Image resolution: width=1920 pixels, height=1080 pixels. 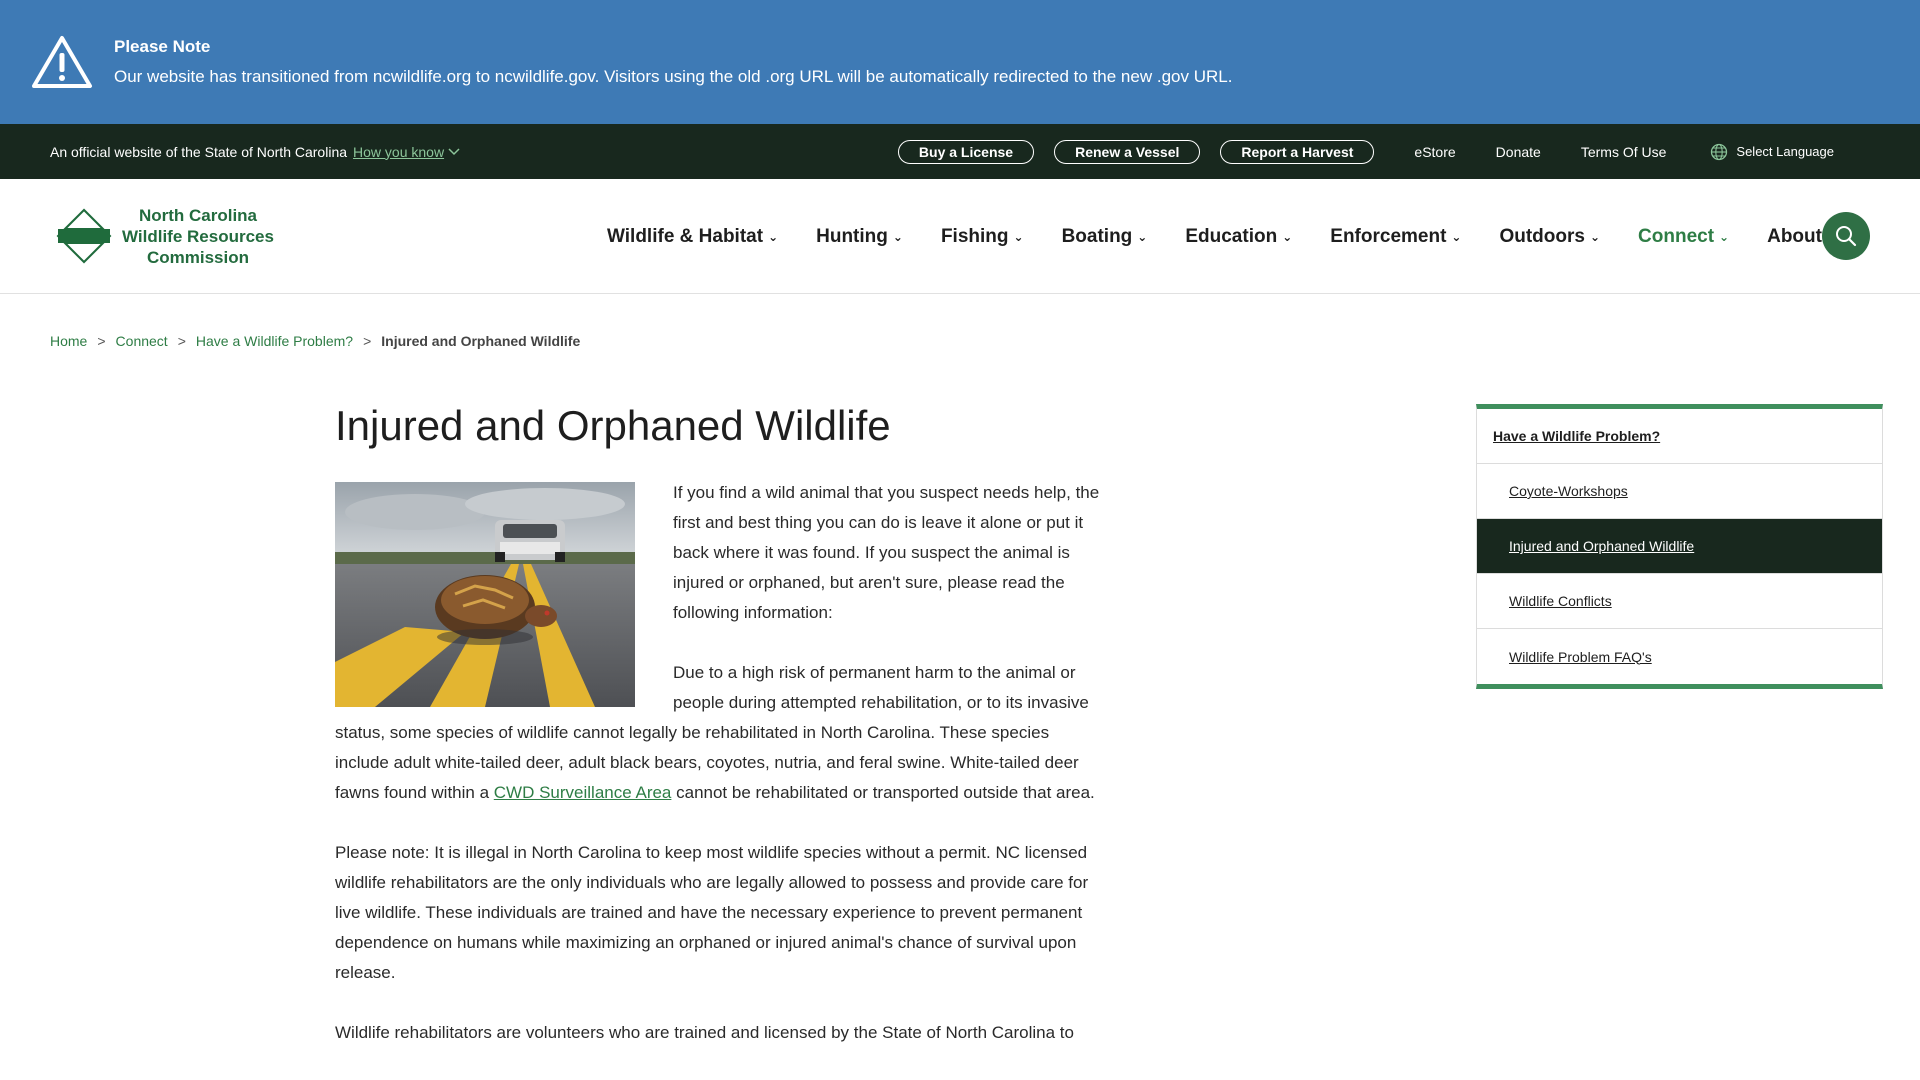 What do you see at coordinates (1518, 152) in the screenshot?
I see `donate-link: Donate` at bounding box center [1518, 152].